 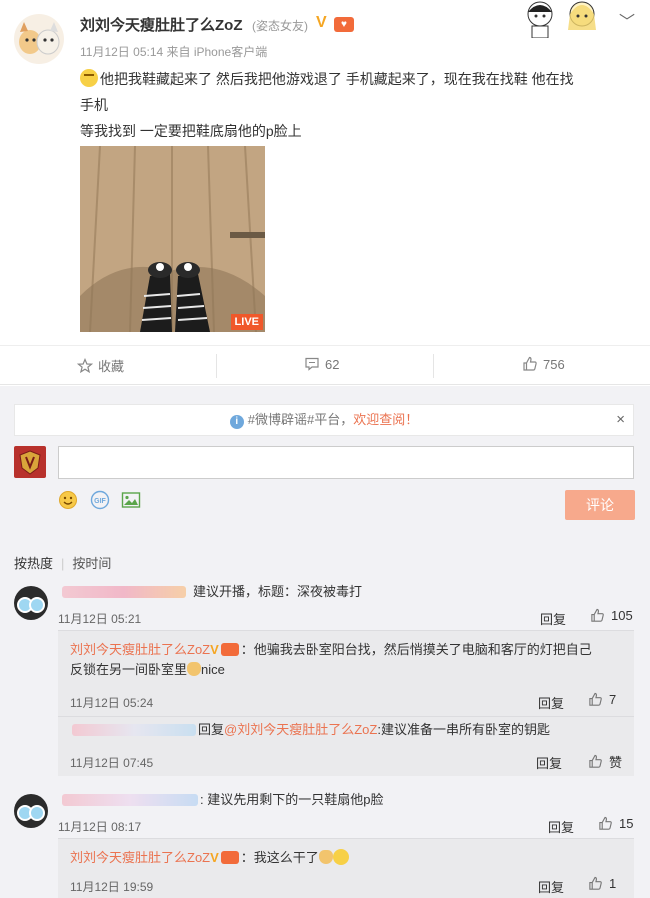 What do you see at coordinates (340, 857) in the screenshot?
I see `grin-emoji-icon` at bounding box center [340, 857].